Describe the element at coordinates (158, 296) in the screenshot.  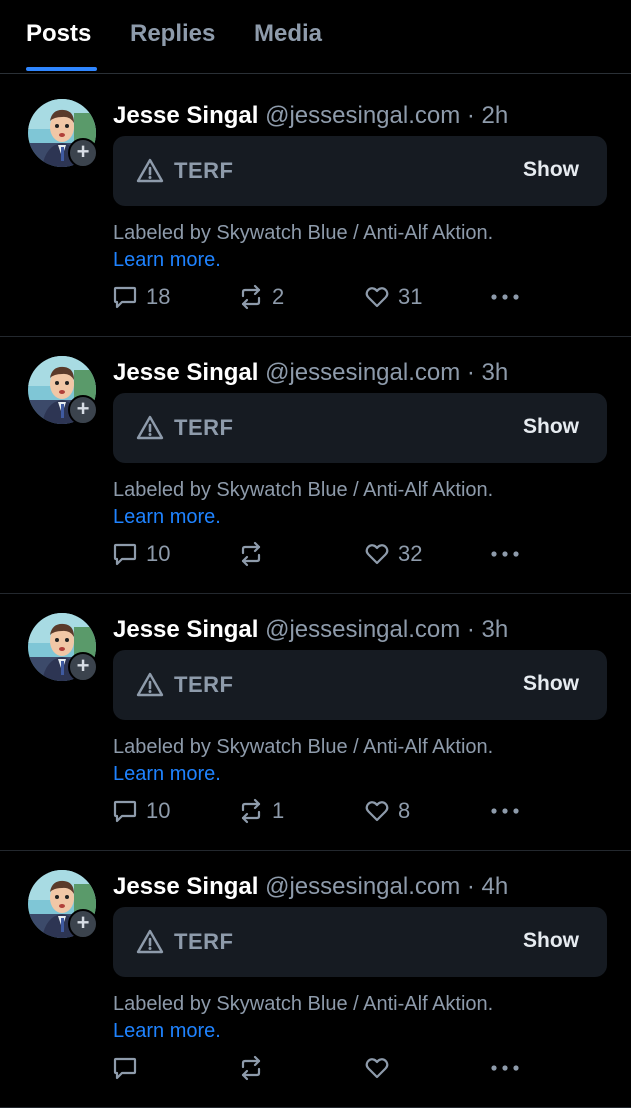
I see `reply-count: 18` at that location.